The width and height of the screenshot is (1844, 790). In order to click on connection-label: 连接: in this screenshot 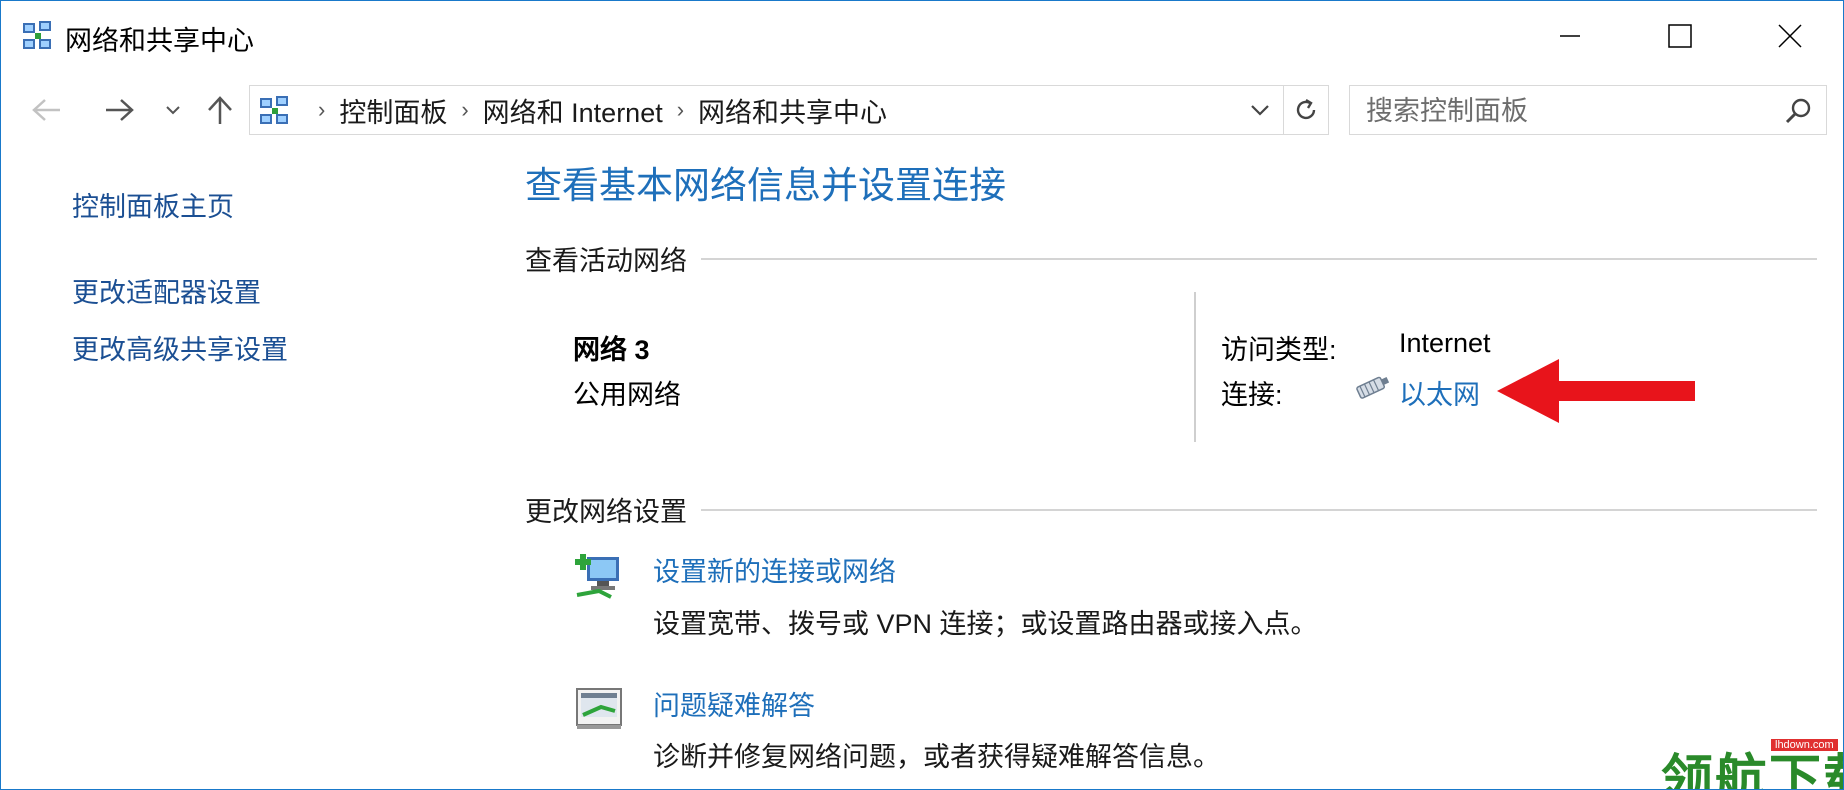, I will do `click(1252, 395)`.